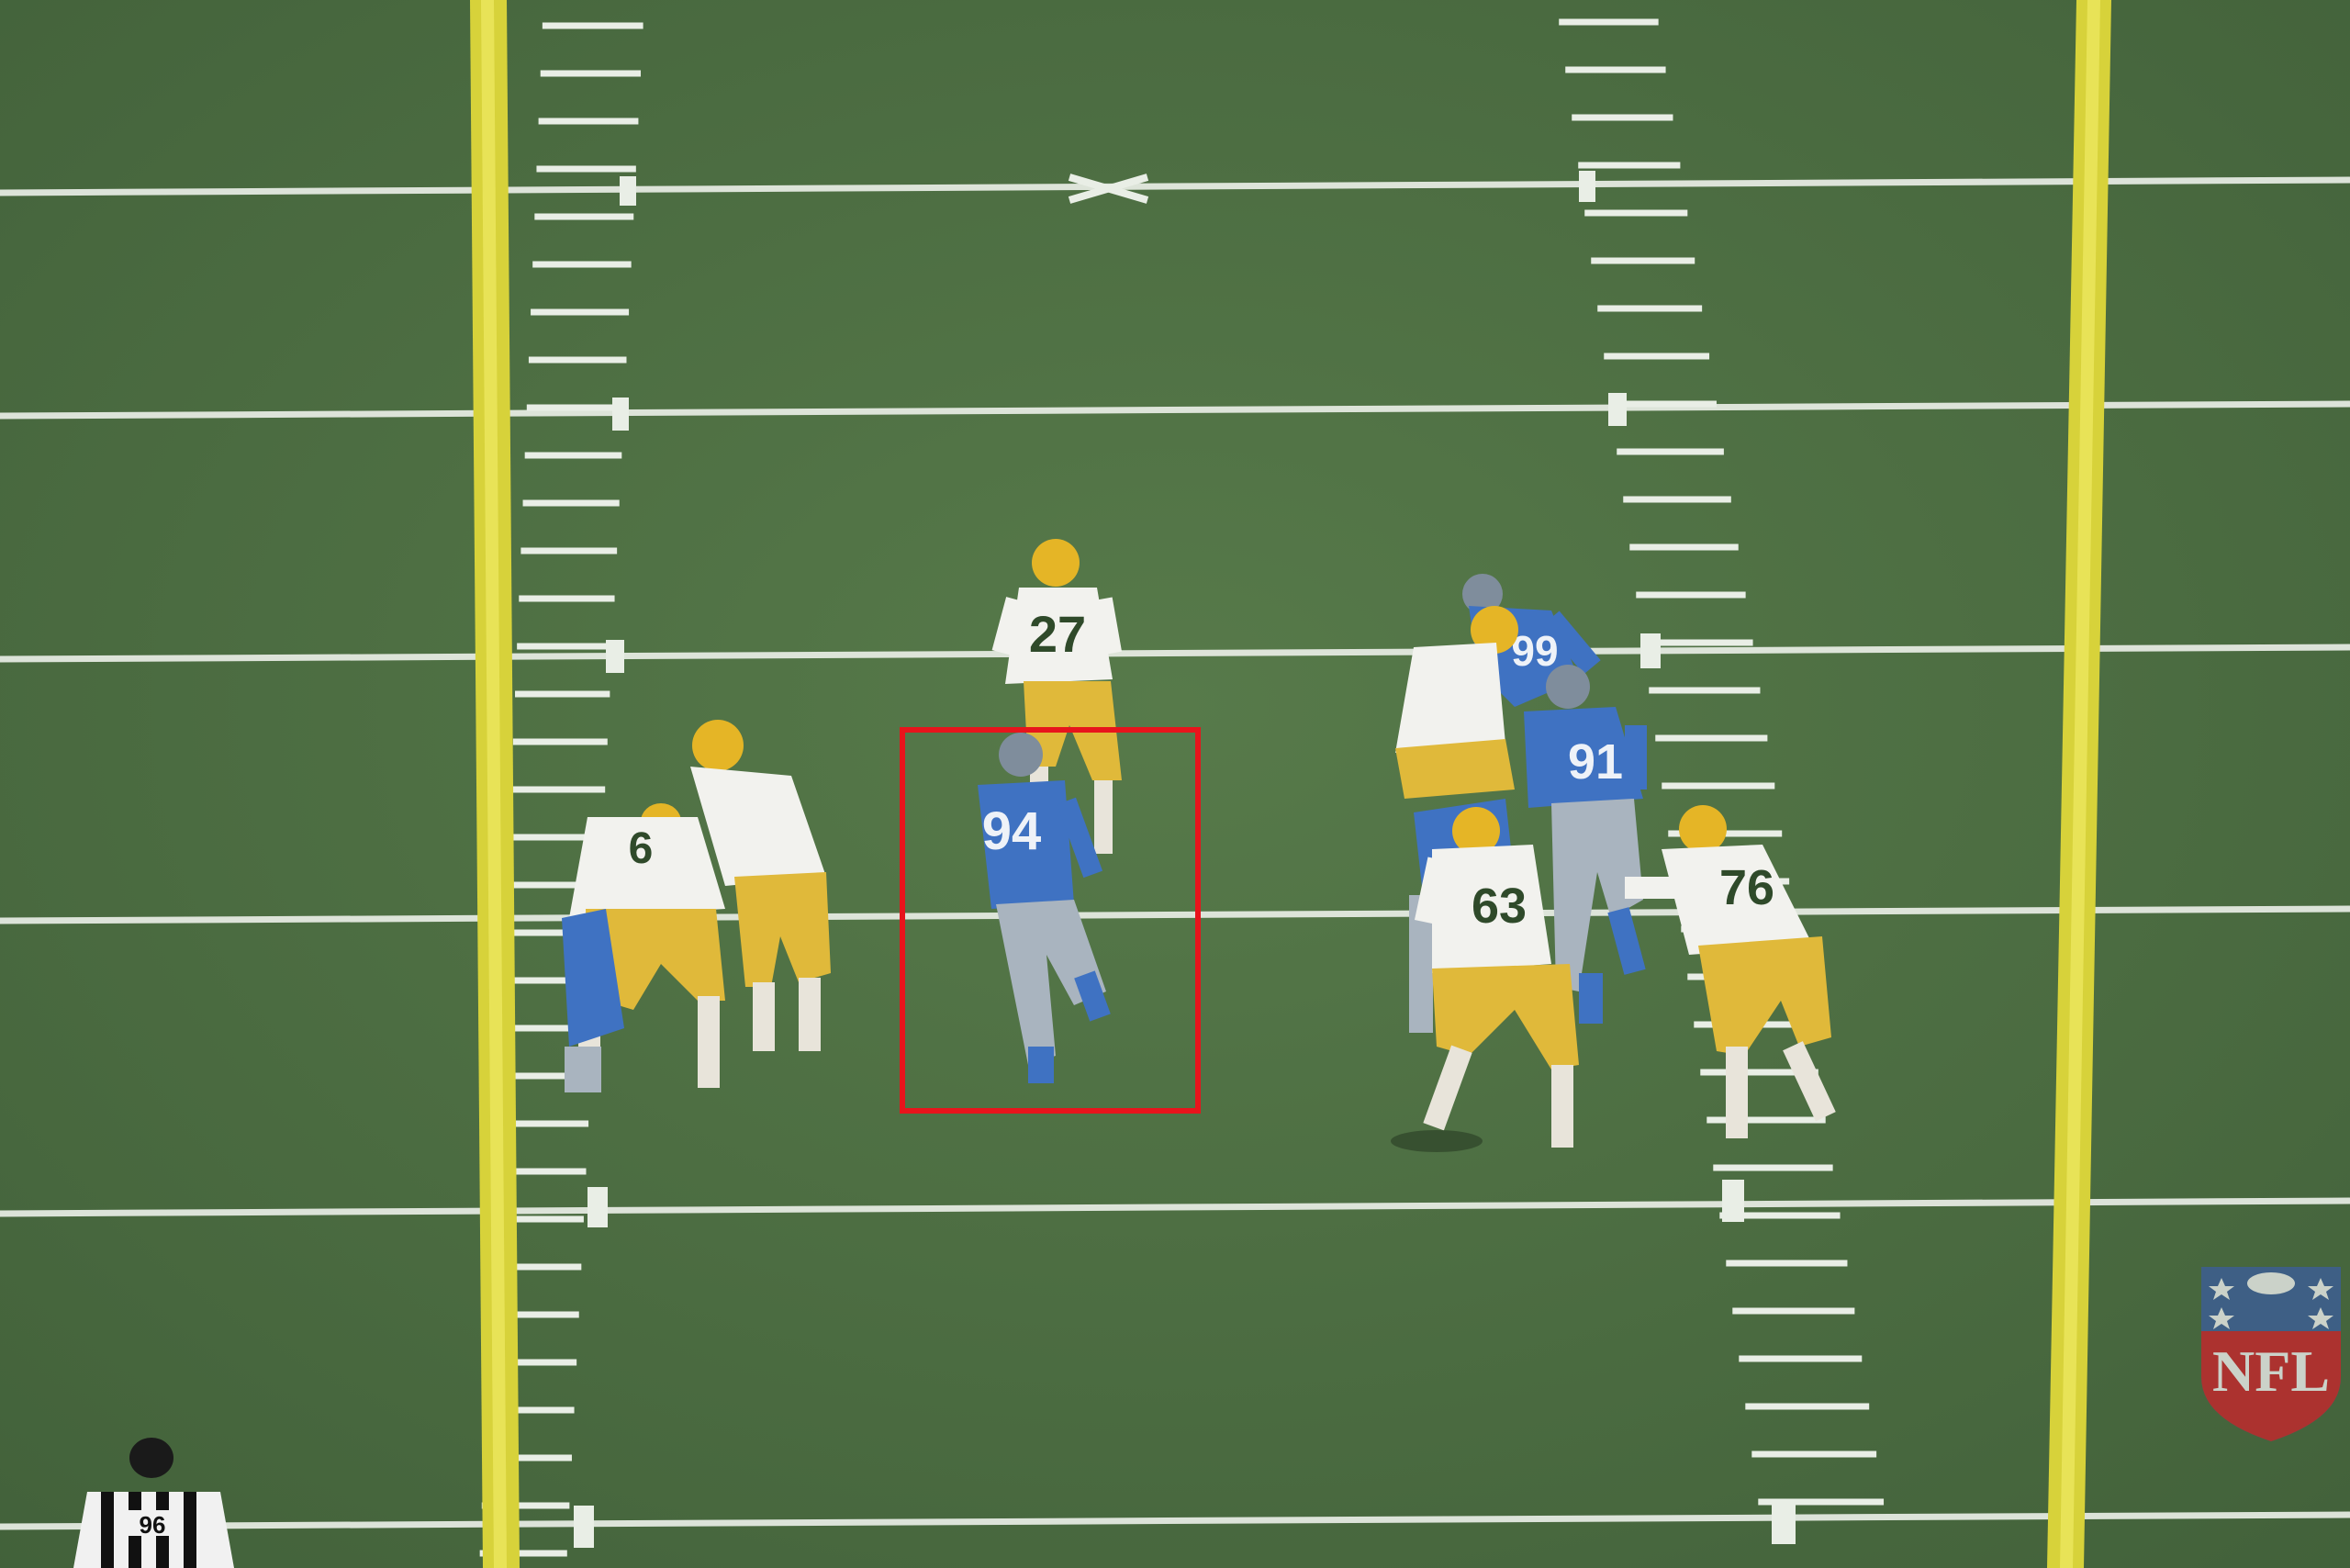 This screenshot has height=1568, width=2350. I want to click on jersey-number: 76, so click(1746, 887).